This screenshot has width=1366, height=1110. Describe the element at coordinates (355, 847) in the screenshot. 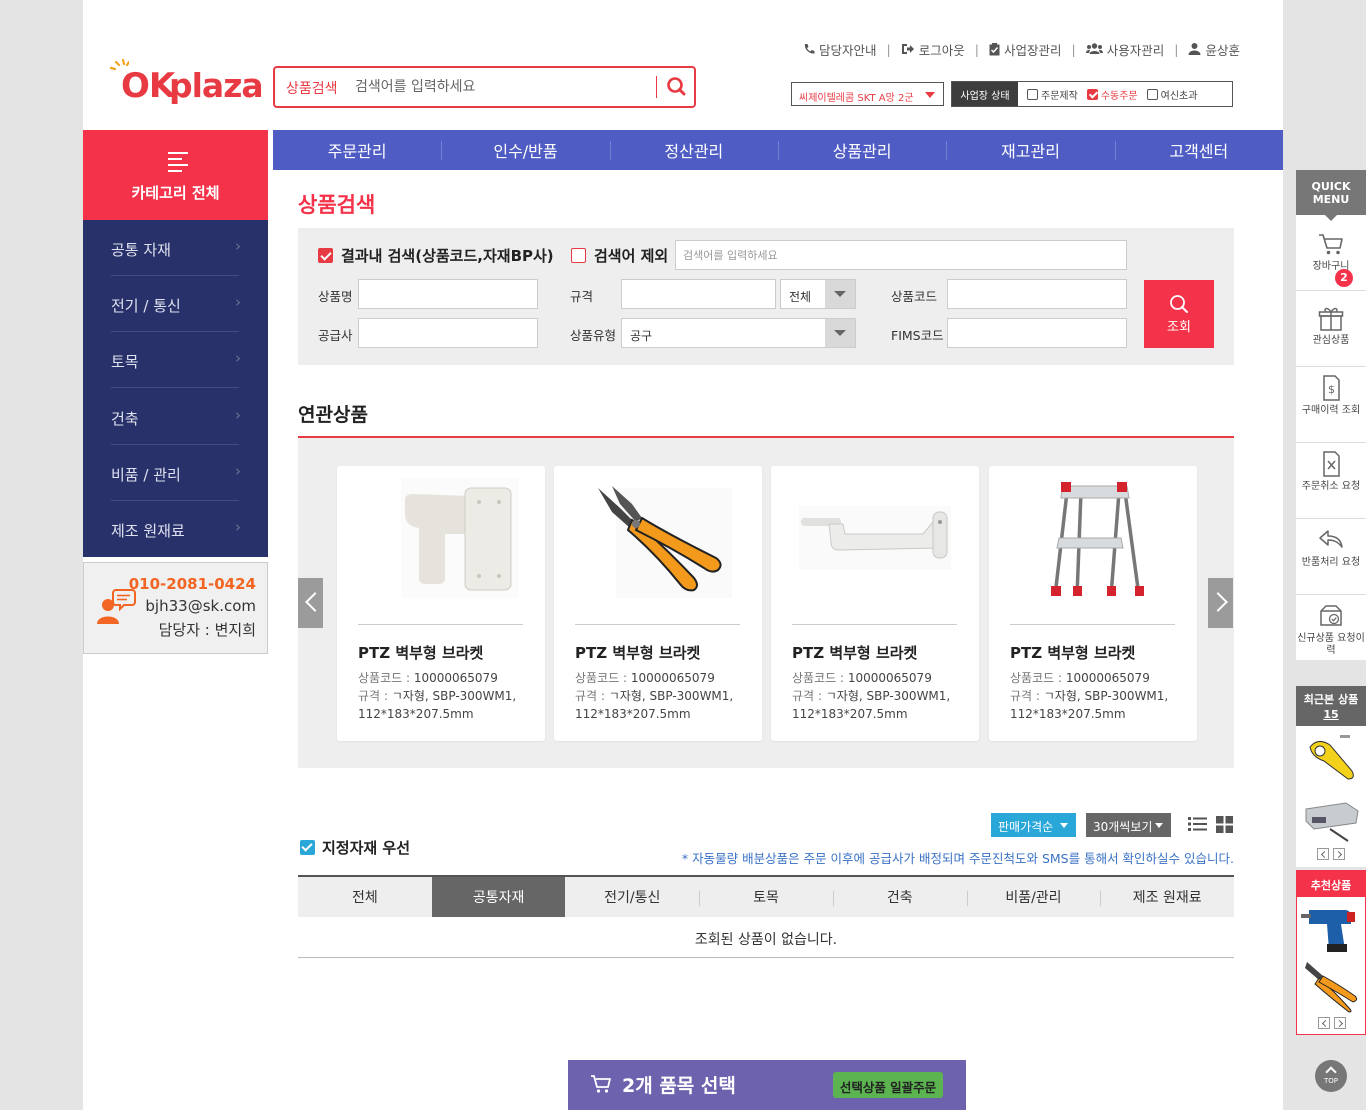

I see `preferred-material-option: 지정자재 우선` at that location.